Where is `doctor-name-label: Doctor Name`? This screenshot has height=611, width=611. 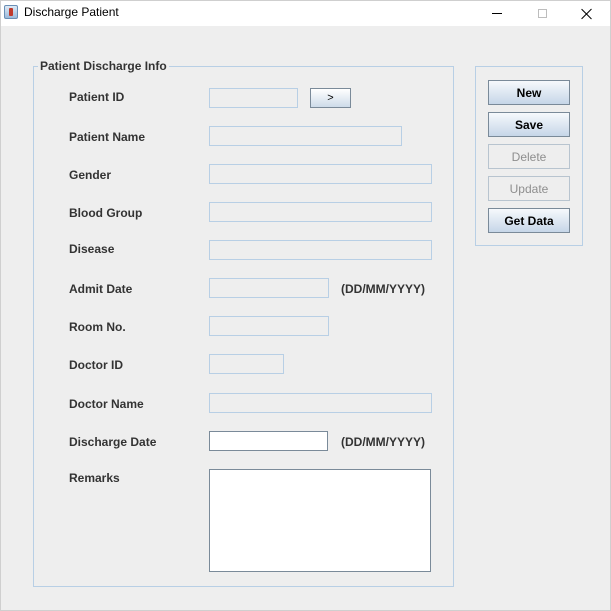 doctor-name-label: Doctor Name is located at coordinates (106, 404).